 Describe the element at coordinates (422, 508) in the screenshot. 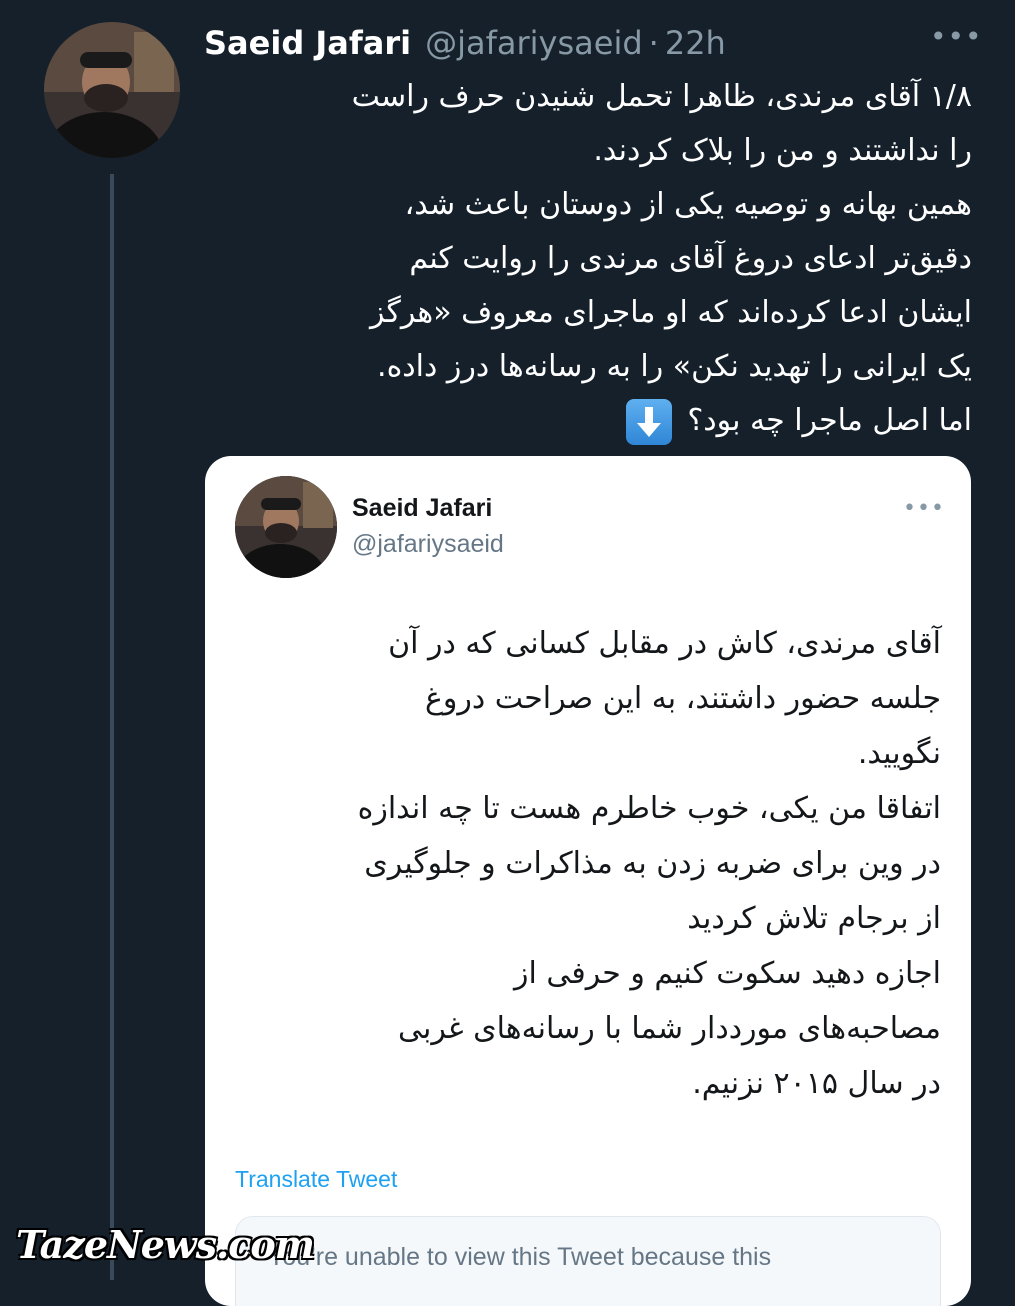

I see `quoted-author-name: Saeid Jafari` at that location.